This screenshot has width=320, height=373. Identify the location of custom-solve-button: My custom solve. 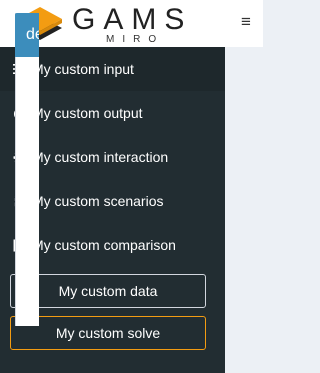
(108, 333).